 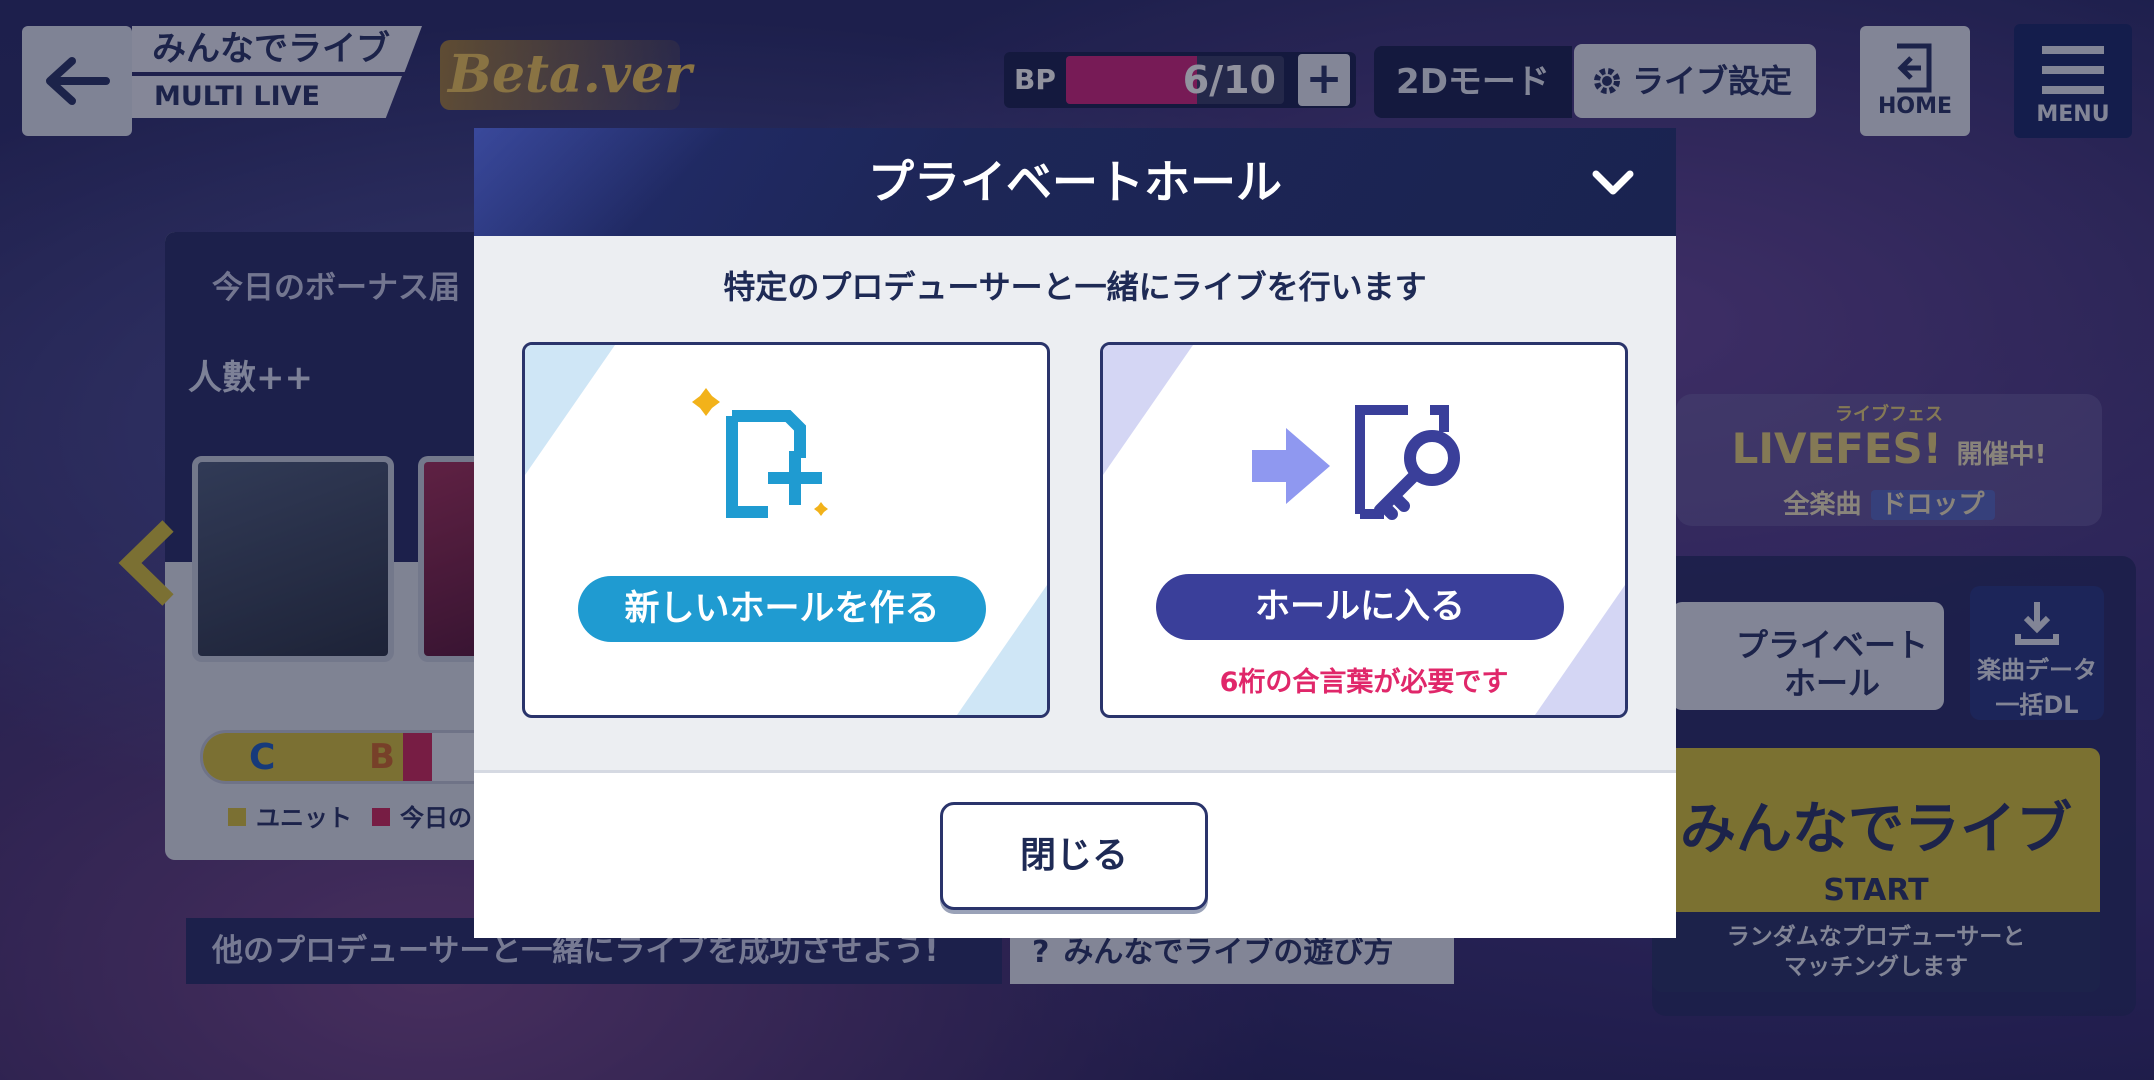 I want to click on chevron-down-icon, so click(x=1613, y=183).